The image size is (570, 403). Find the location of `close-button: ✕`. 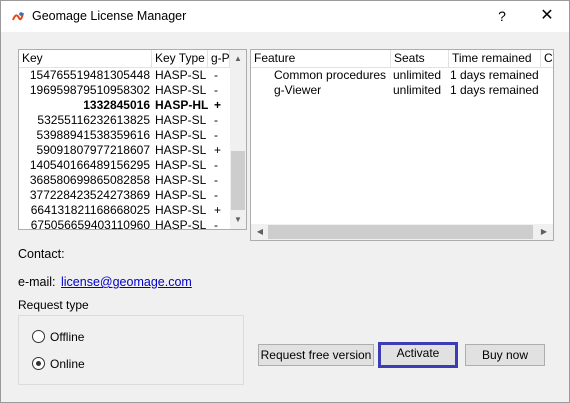

close-button: ✕ is located at coordinates (547, 16).